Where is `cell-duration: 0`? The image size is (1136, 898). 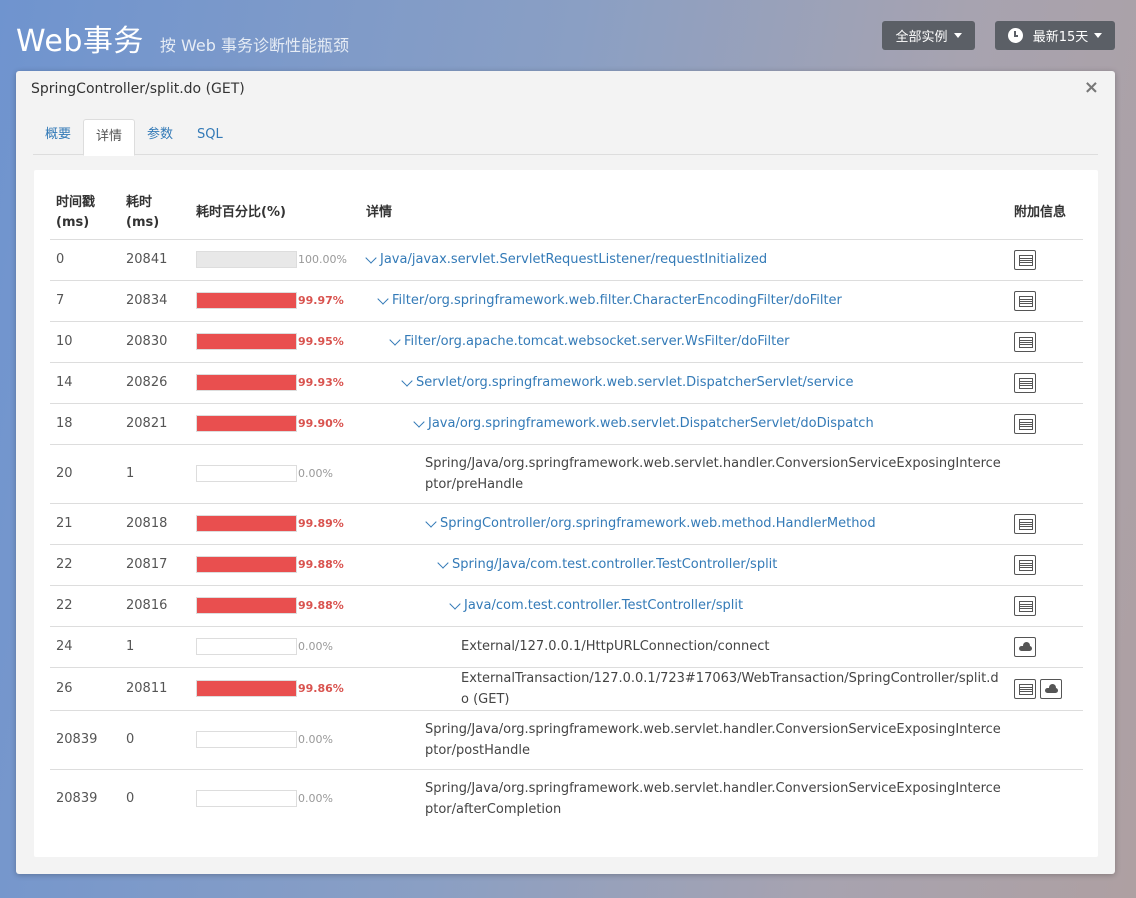 cell-duration: 0 is located at coordinates (155, 739).